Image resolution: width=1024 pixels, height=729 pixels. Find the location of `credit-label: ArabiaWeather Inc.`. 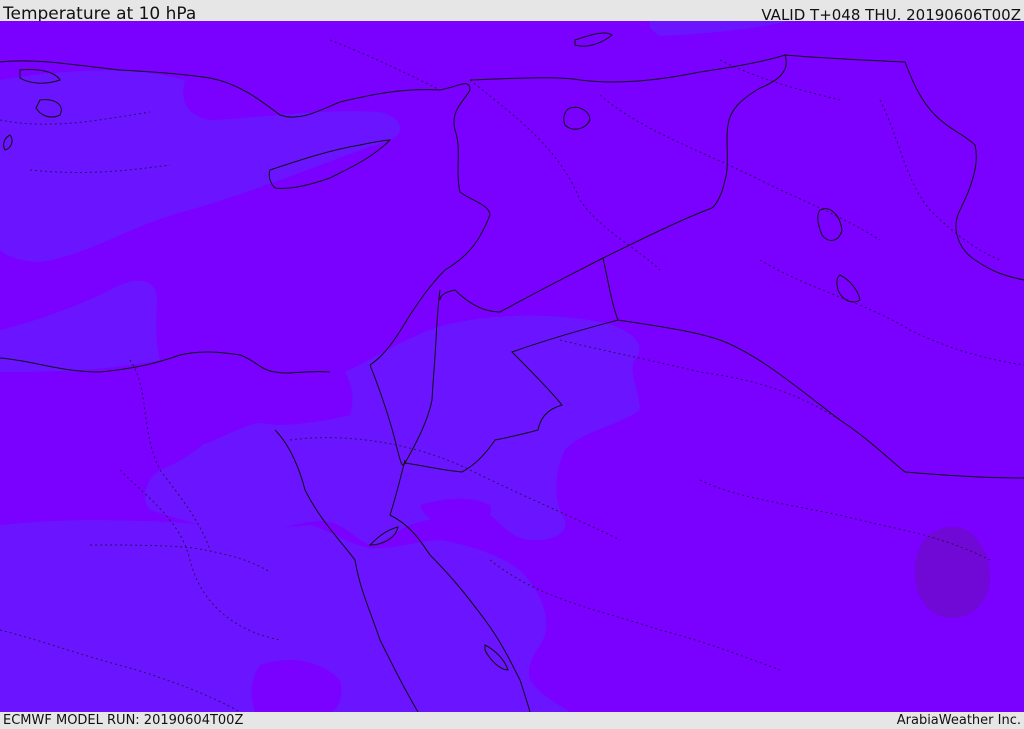

credit-label: ArabiaWeather Inc. is located at coordinates (958, 720).